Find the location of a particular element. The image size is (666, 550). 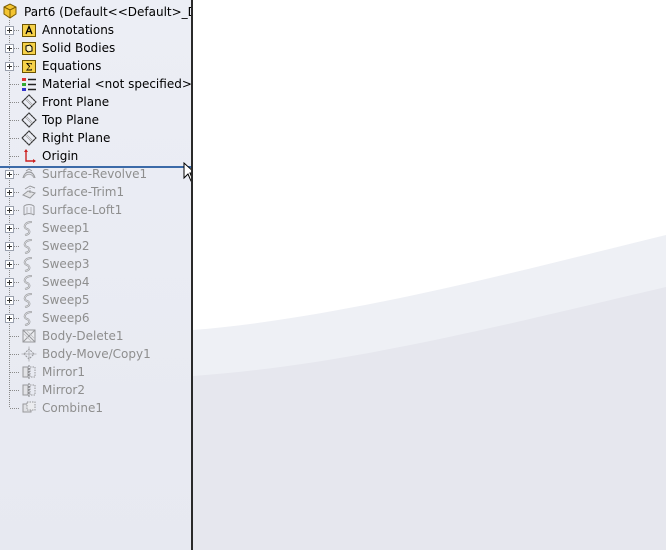

body-delete-icon is located at coordinates (29, 336).